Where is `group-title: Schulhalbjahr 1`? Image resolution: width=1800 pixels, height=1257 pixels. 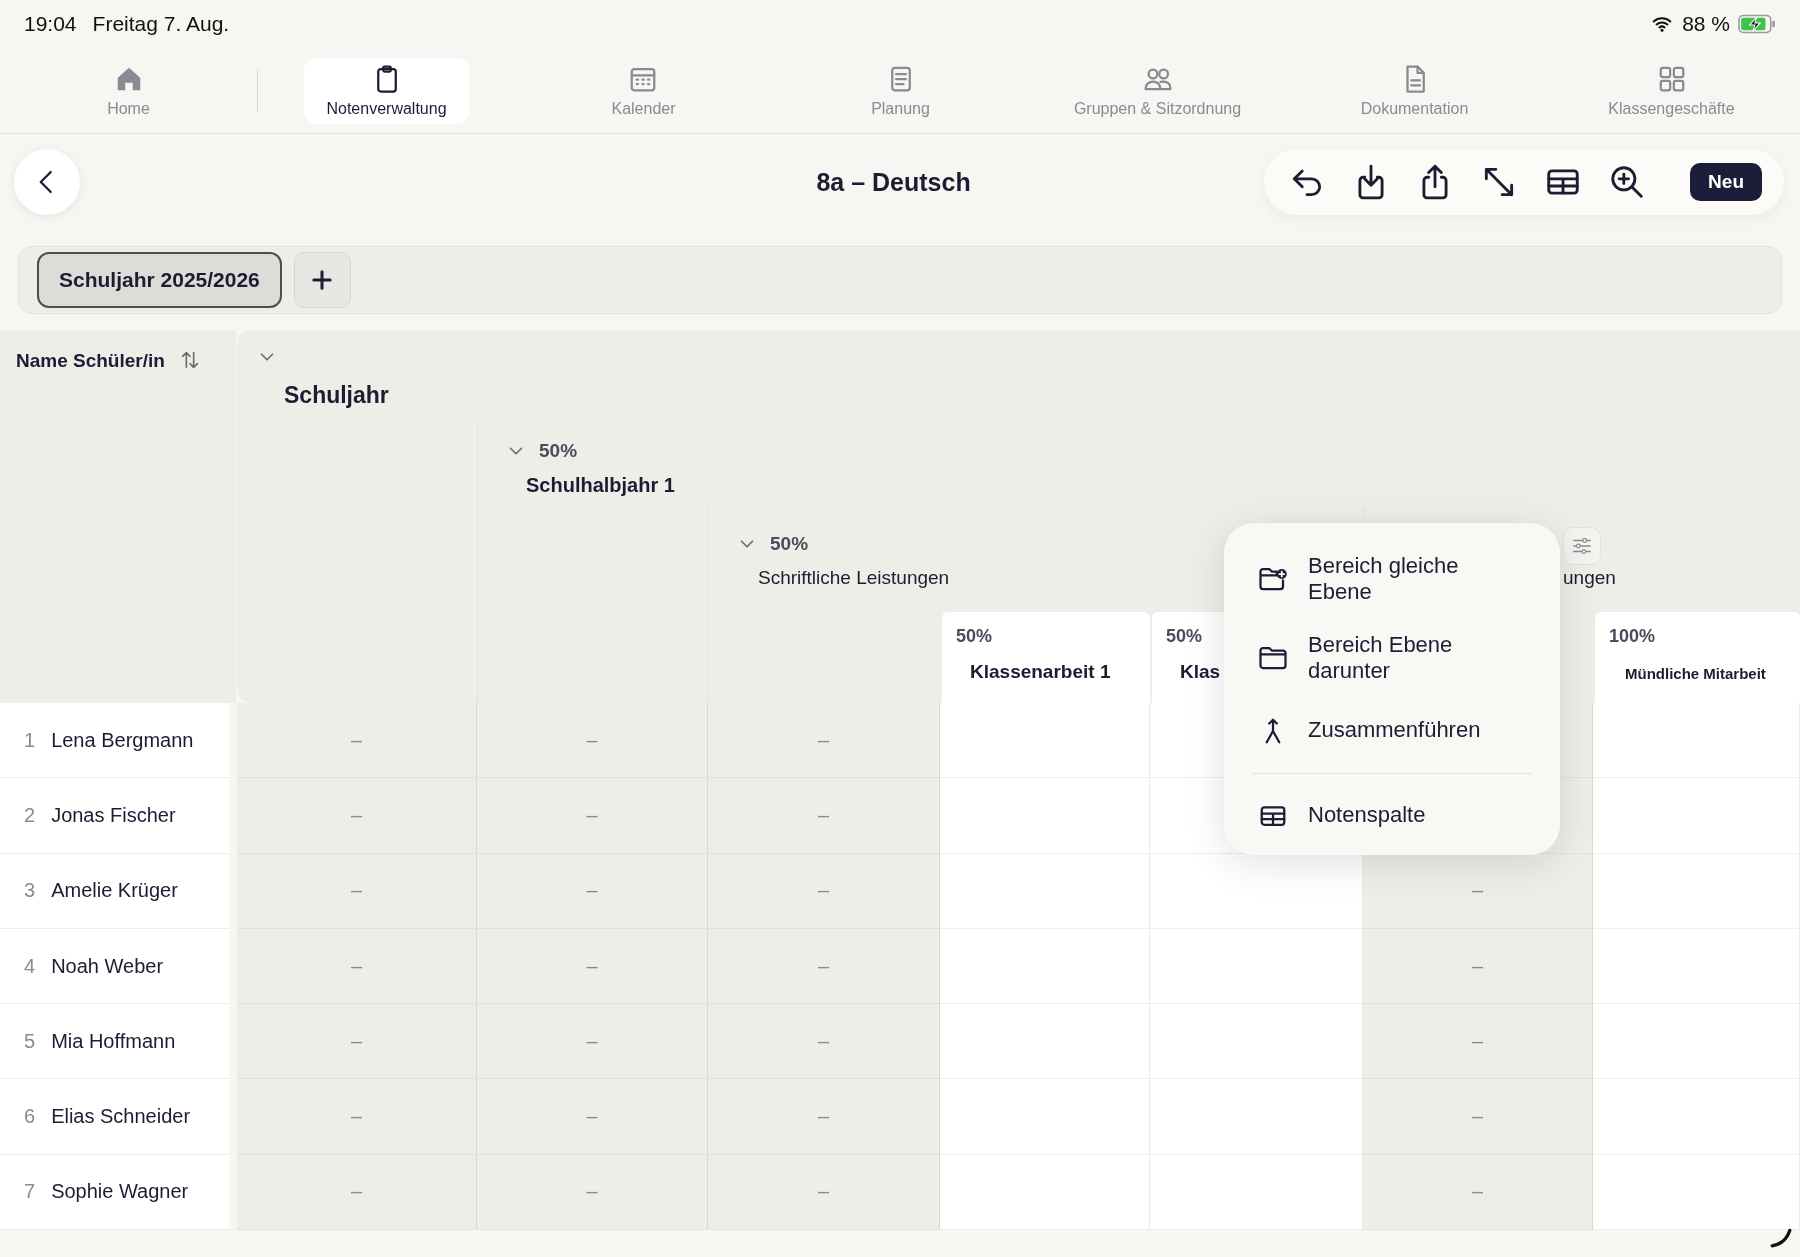 group-title: Schulhalbjahr 1 is located at coordinates (600, 485).